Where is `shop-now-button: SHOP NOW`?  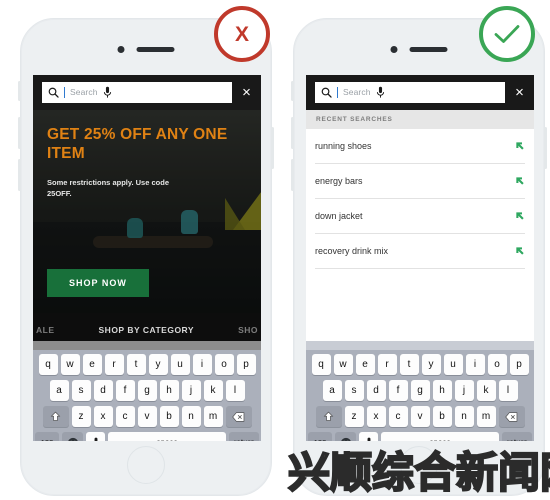 shop-now-button: SHOP NOW is located at coordinates (98, 283).